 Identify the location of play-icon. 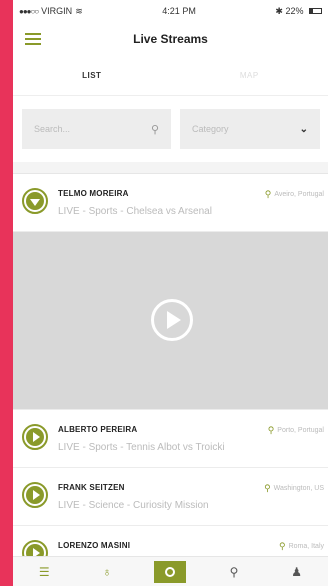
(172, 320).